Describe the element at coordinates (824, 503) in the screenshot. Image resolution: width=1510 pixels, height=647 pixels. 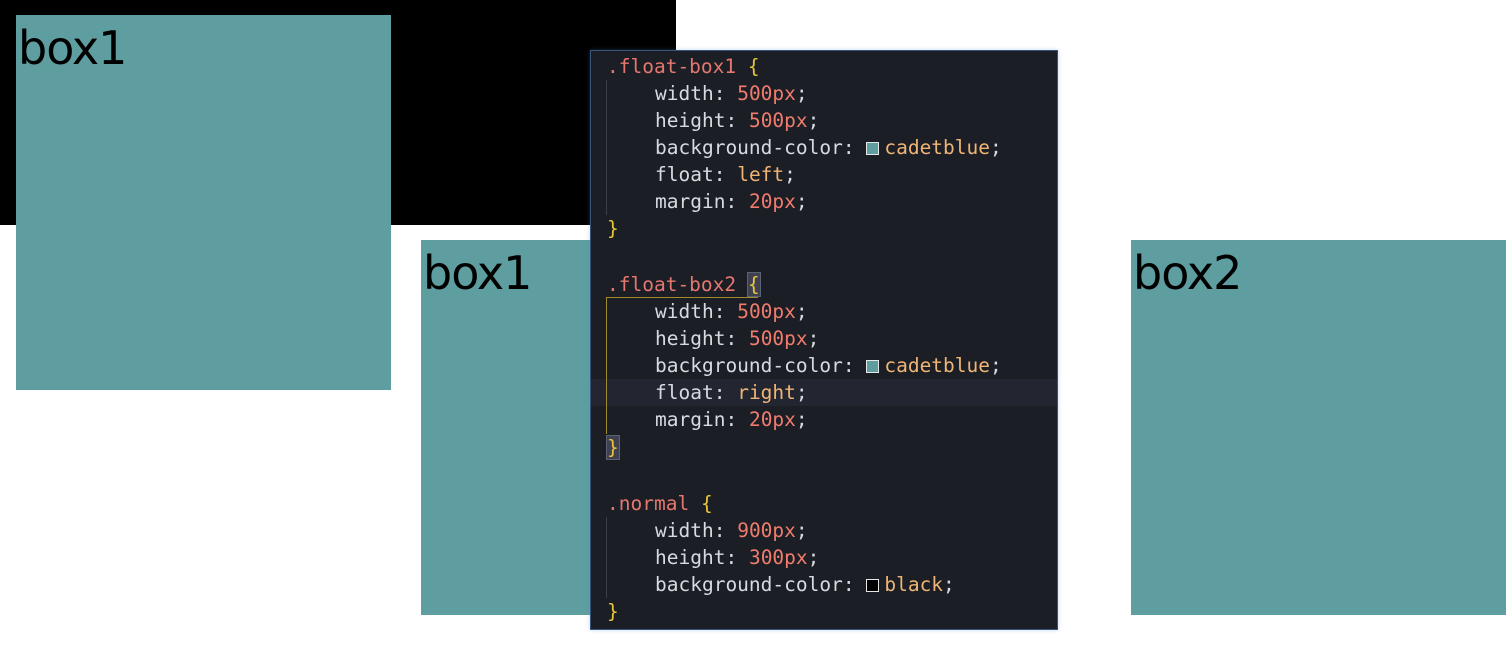
I see `code-line: .normal {` at that location.